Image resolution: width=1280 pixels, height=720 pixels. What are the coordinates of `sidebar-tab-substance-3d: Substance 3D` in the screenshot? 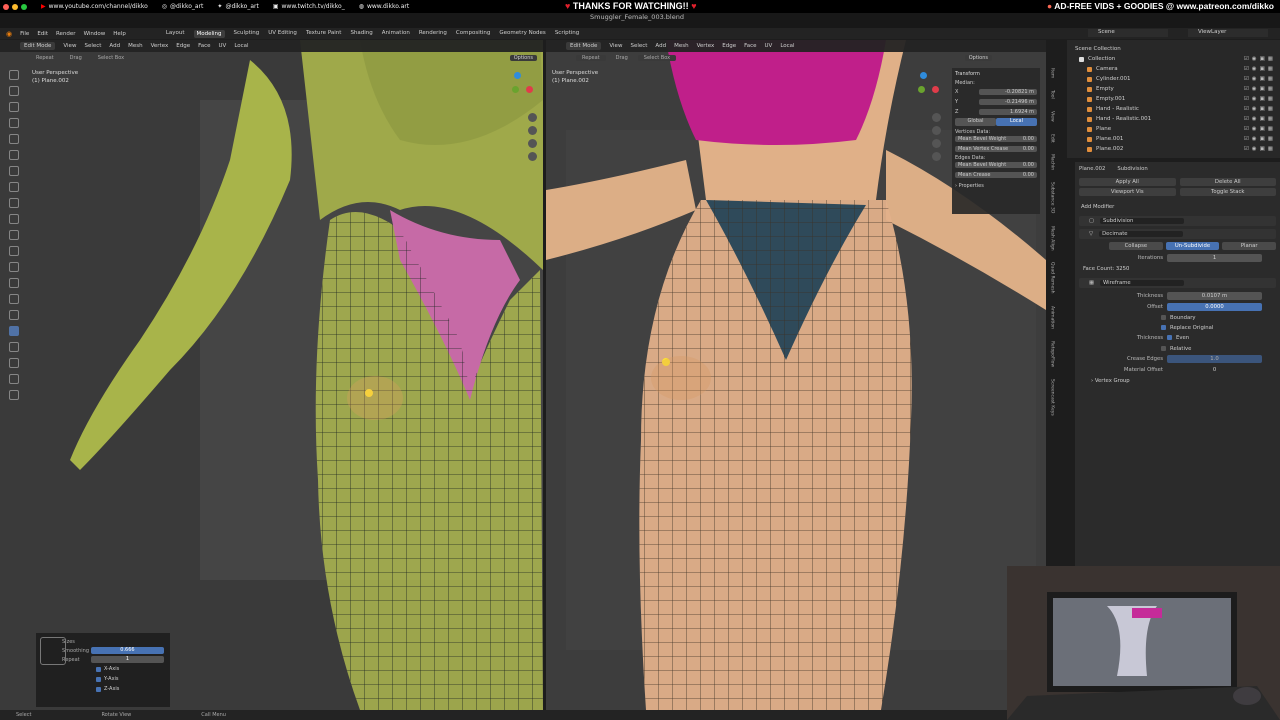 It's located at (1052, 197).